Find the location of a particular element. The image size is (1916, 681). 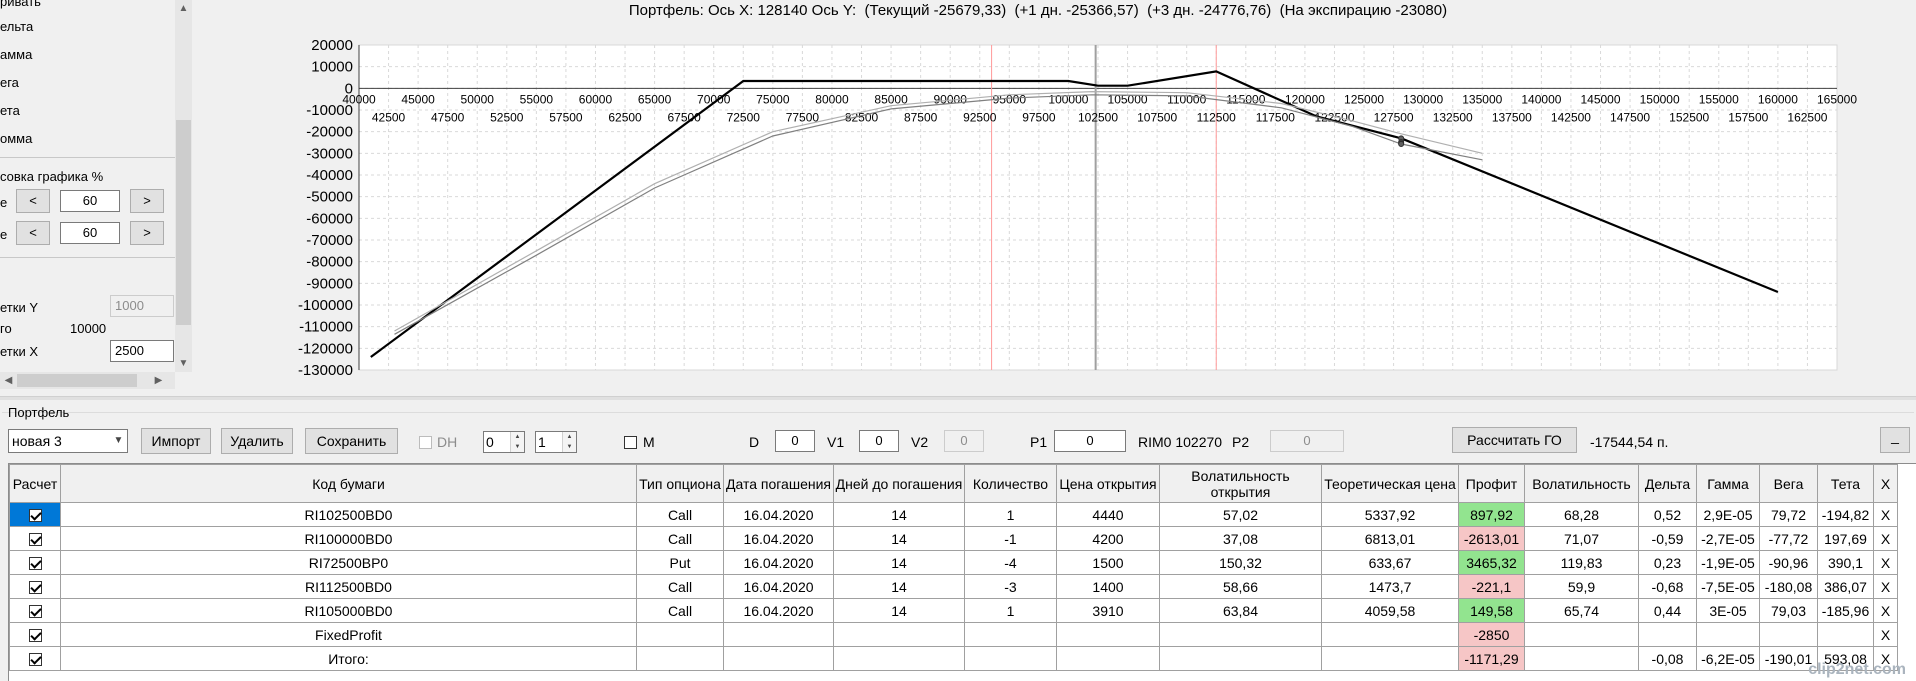

col-header-open-price: Цена открытия is located at coordinates (1108, 483).